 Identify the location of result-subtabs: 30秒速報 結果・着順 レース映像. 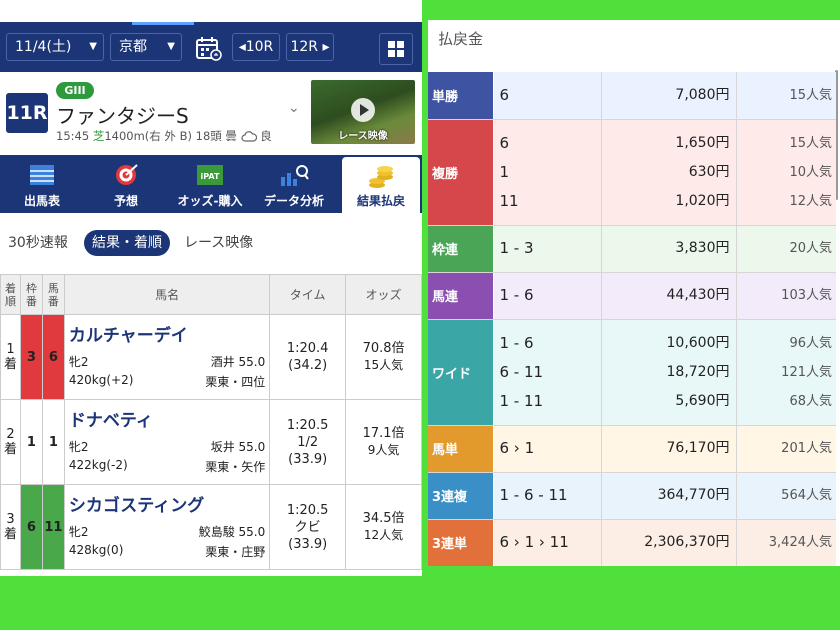
(211, 245).